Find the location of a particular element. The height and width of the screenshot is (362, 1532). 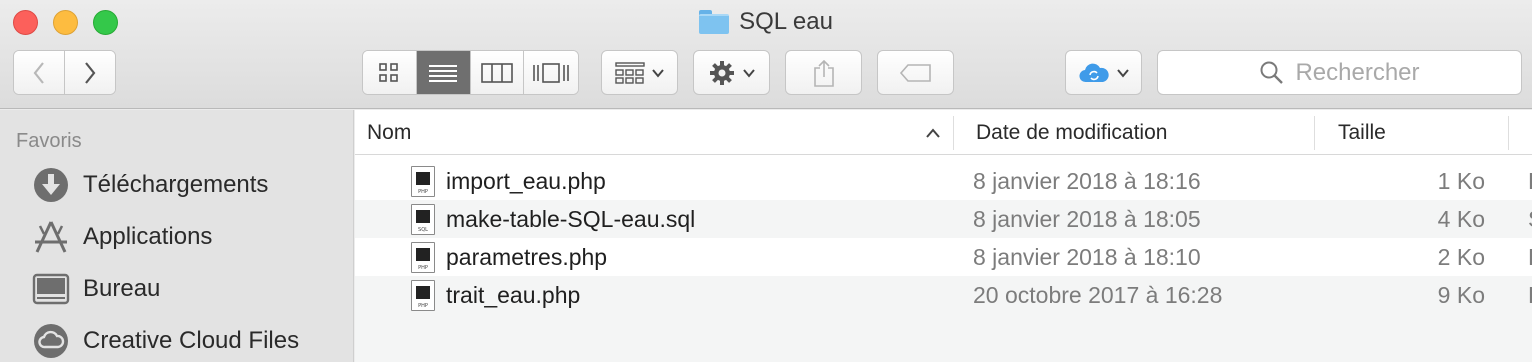

sidebar-item-label: Téléchargements is located at coordinates (176, 184).